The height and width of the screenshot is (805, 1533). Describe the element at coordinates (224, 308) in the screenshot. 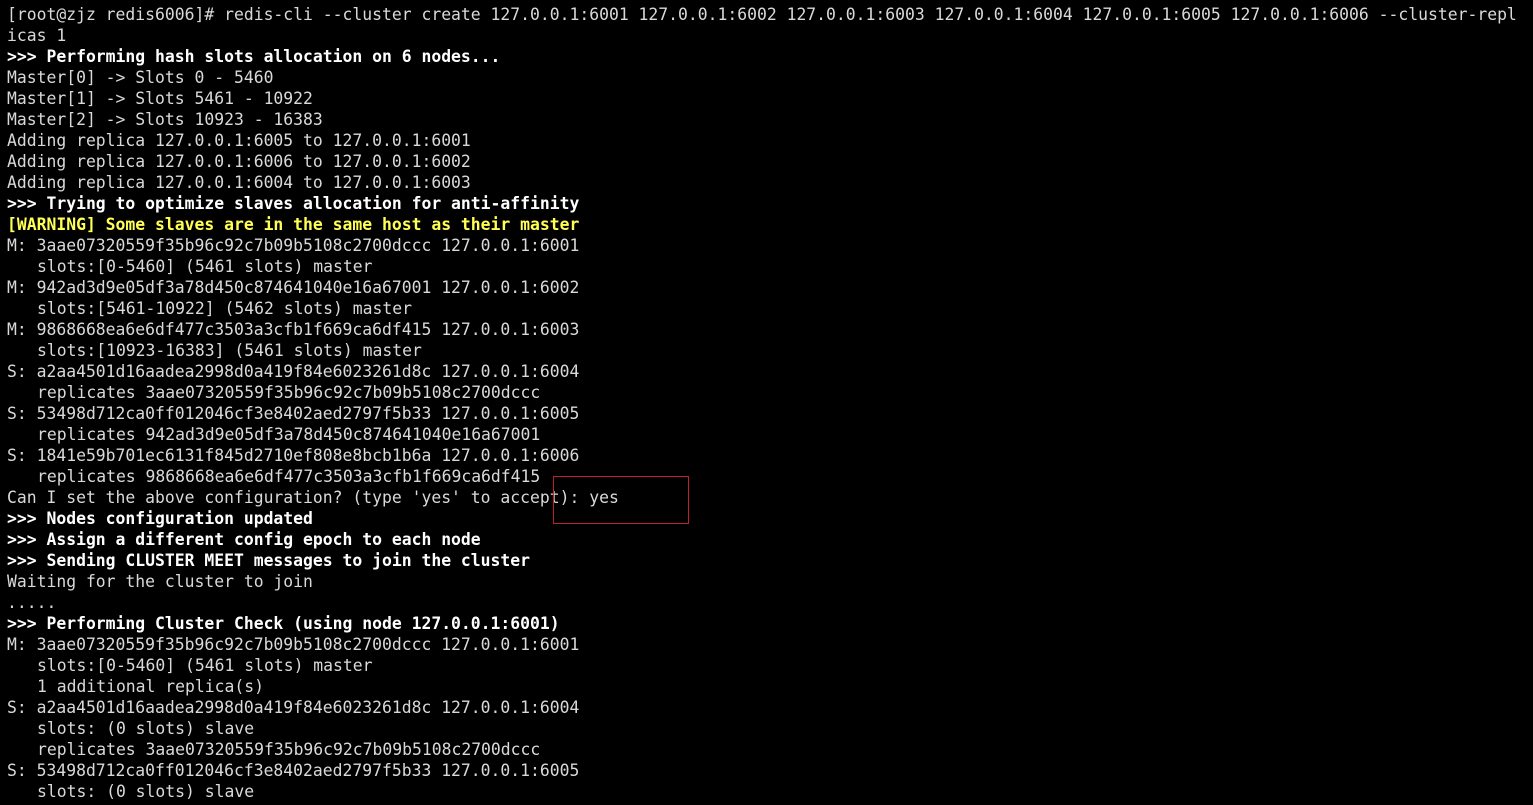

I see `node-detail-line: slots:[5461-10922] (5462 slots) master` at that location.